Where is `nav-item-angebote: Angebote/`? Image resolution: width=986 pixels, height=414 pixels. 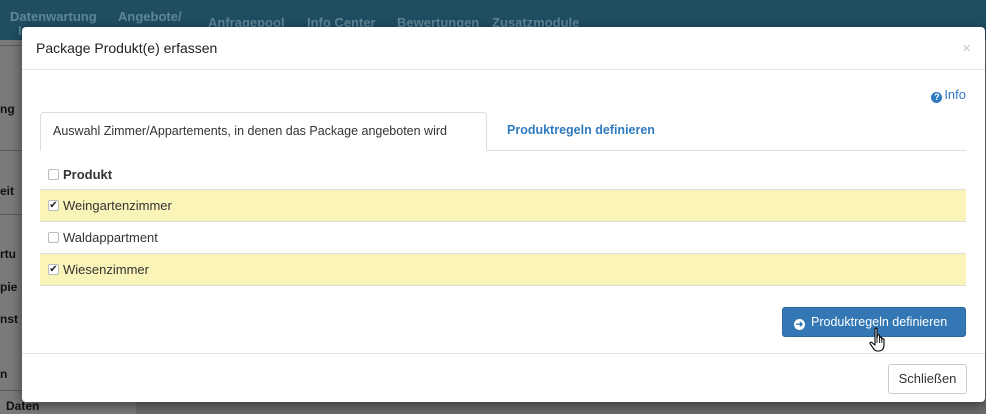
nav-item-angebote: Angebote/ is located at coordinates (150, 16).